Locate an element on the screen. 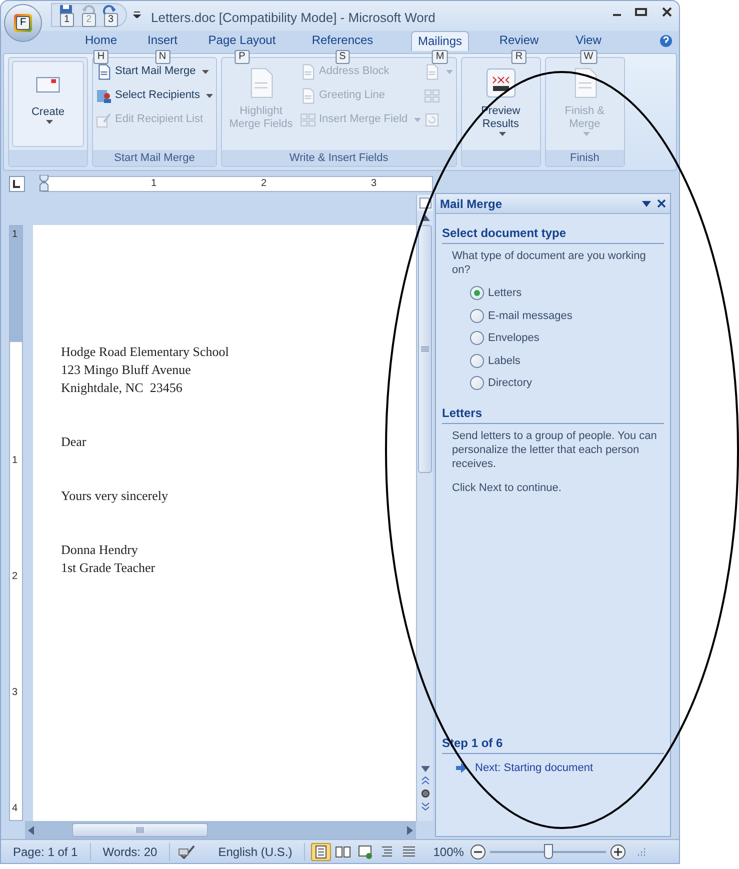  keytip: 1 is located at coordinates (67, 20).